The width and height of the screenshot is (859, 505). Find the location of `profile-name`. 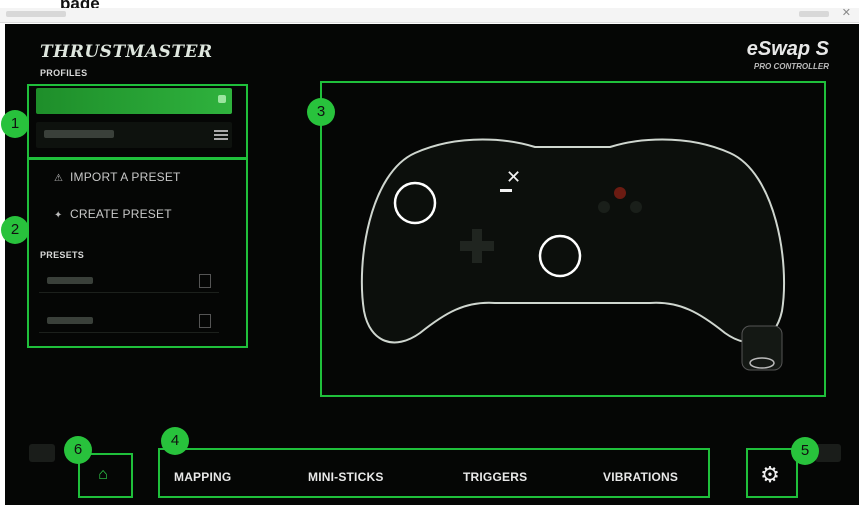

profile-name is located at coordinates (79, 134).